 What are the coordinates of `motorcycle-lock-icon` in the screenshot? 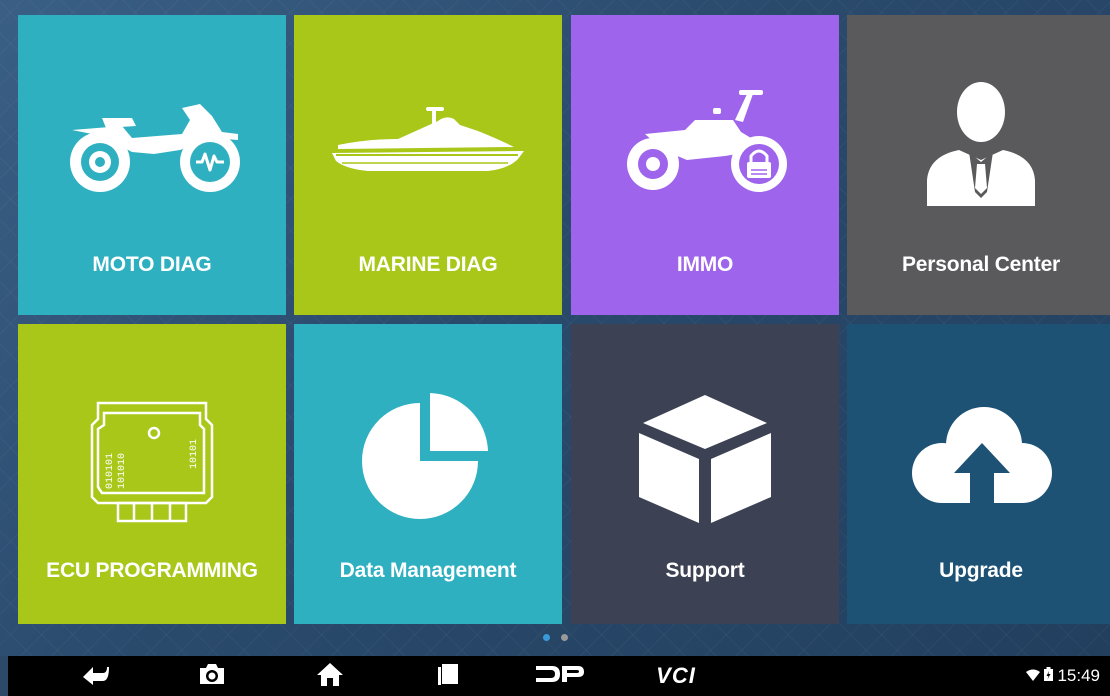 It's located at (705, 145).